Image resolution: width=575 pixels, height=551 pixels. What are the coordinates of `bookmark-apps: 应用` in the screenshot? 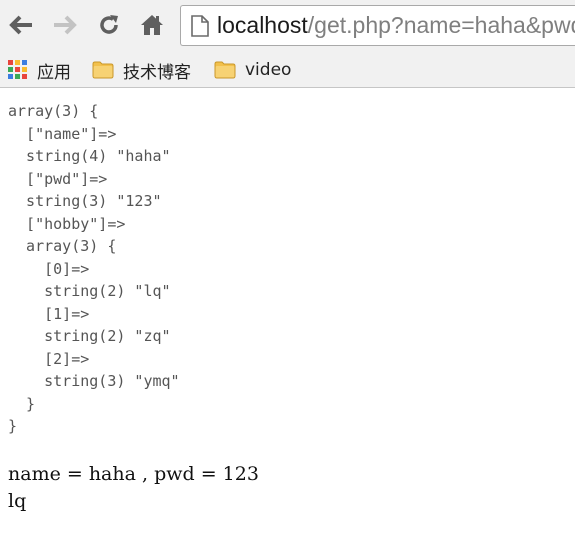 It's located at (39, 70).